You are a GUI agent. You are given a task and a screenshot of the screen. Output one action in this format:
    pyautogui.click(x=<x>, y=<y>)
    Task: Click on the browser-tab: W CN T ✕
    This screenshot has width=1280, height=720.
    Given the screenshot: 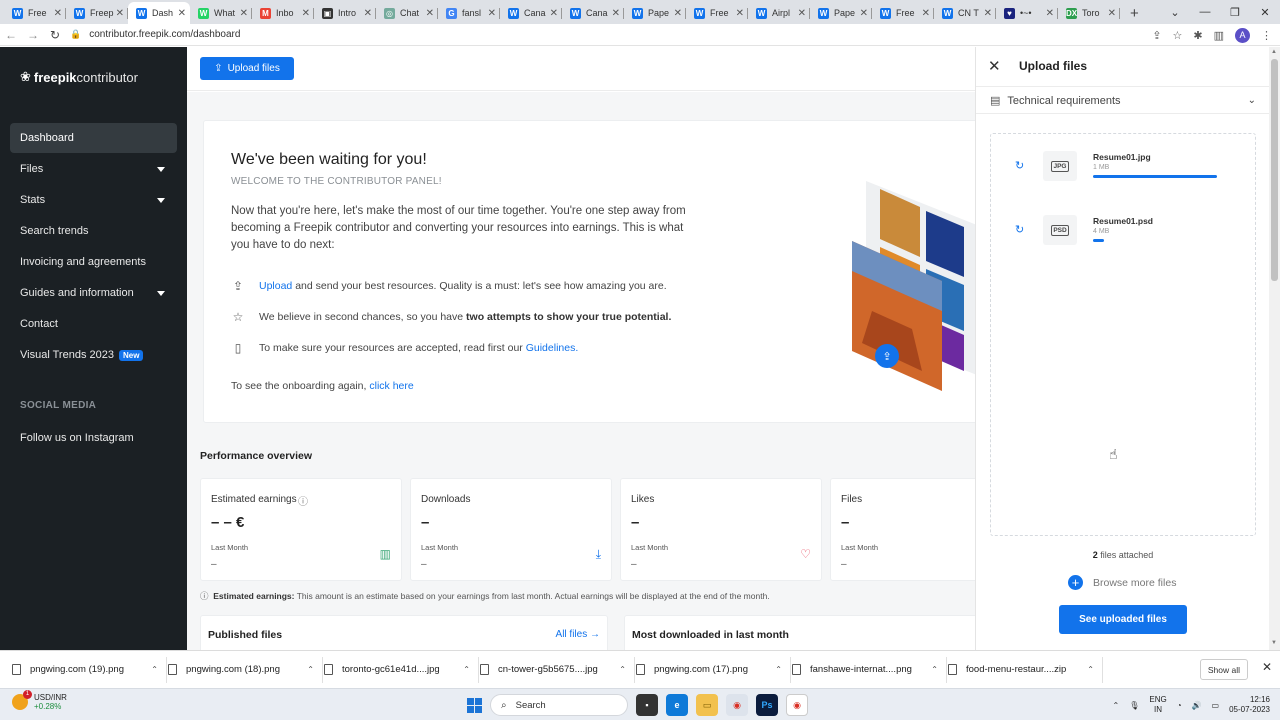 What is the action you would take?
    pyautogui.click(x=965, y=13)
    